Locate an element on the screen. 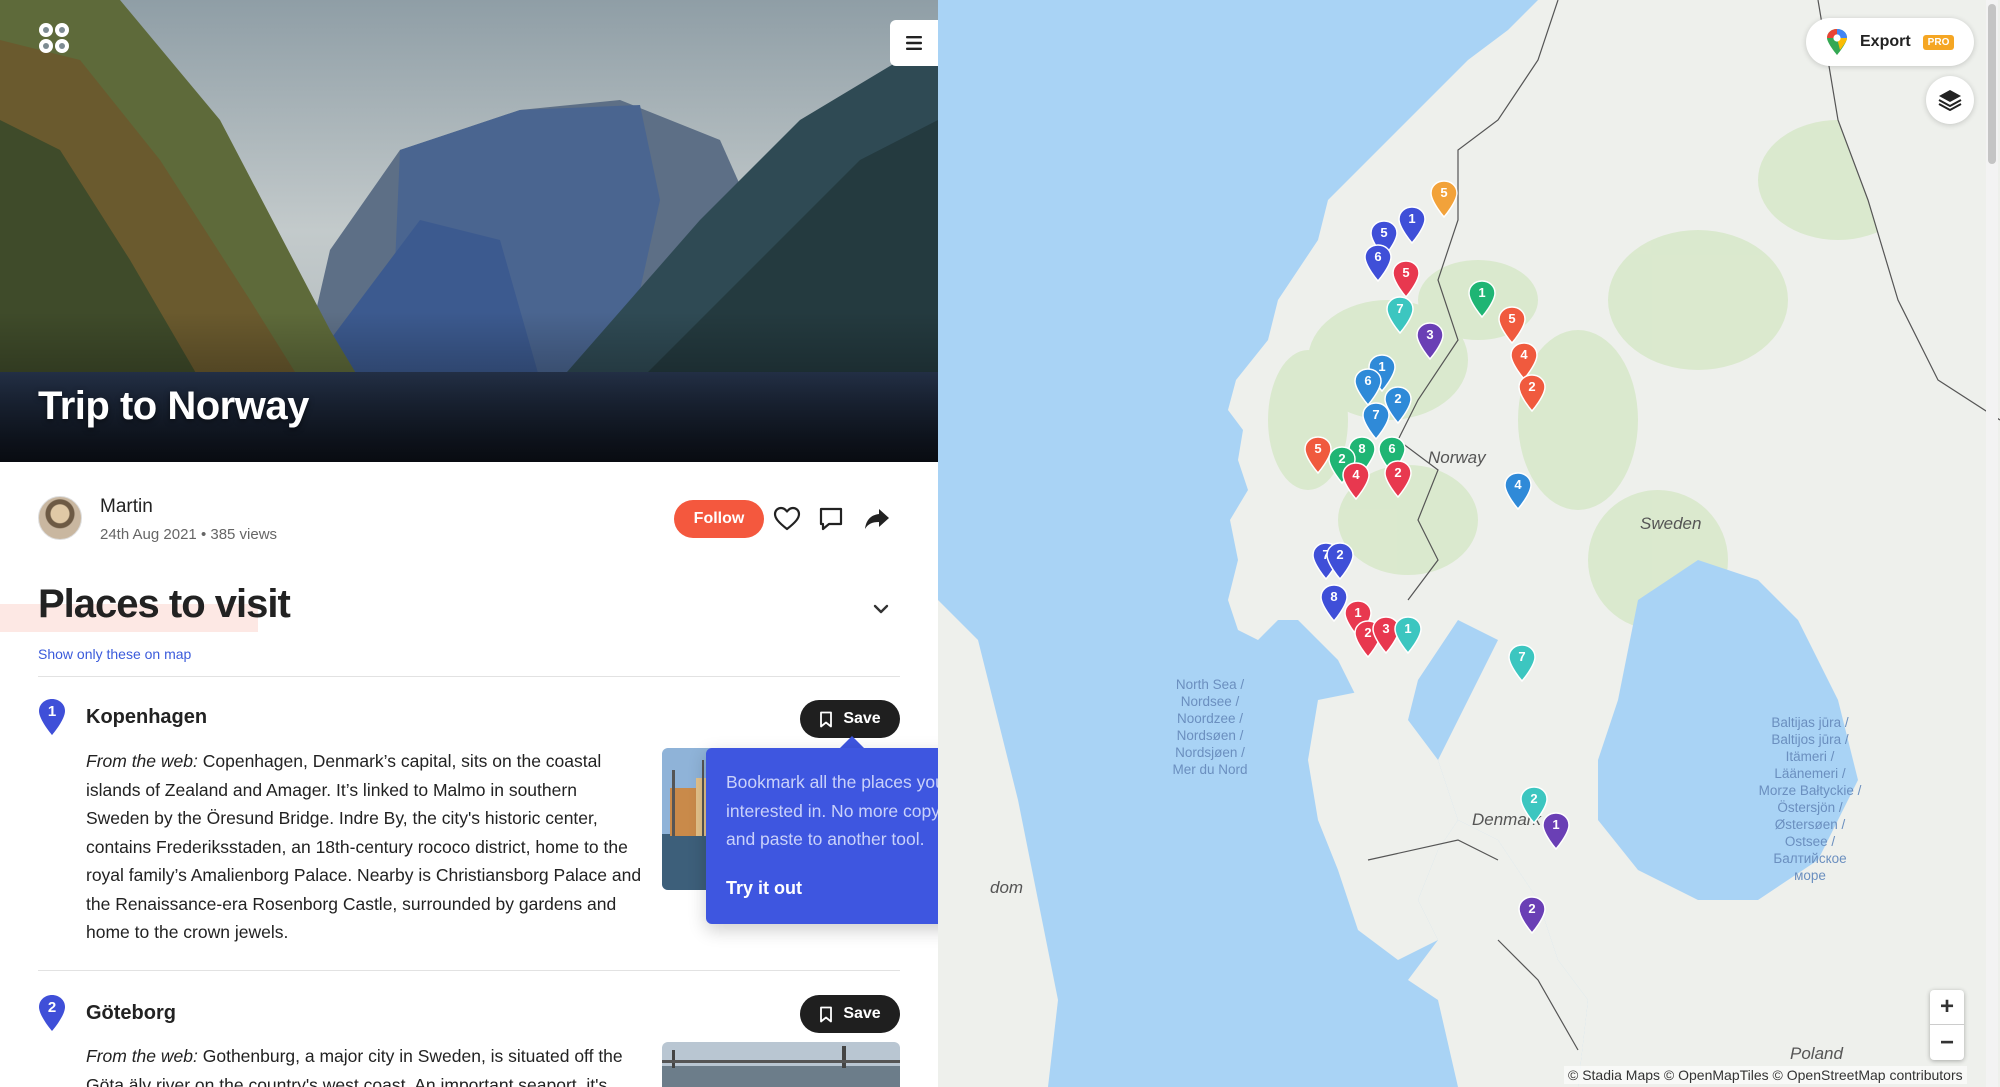 The width and height of the screenshot is (2000, 1087). map-label-norway: Norway is located at coordinates (1457, 457).